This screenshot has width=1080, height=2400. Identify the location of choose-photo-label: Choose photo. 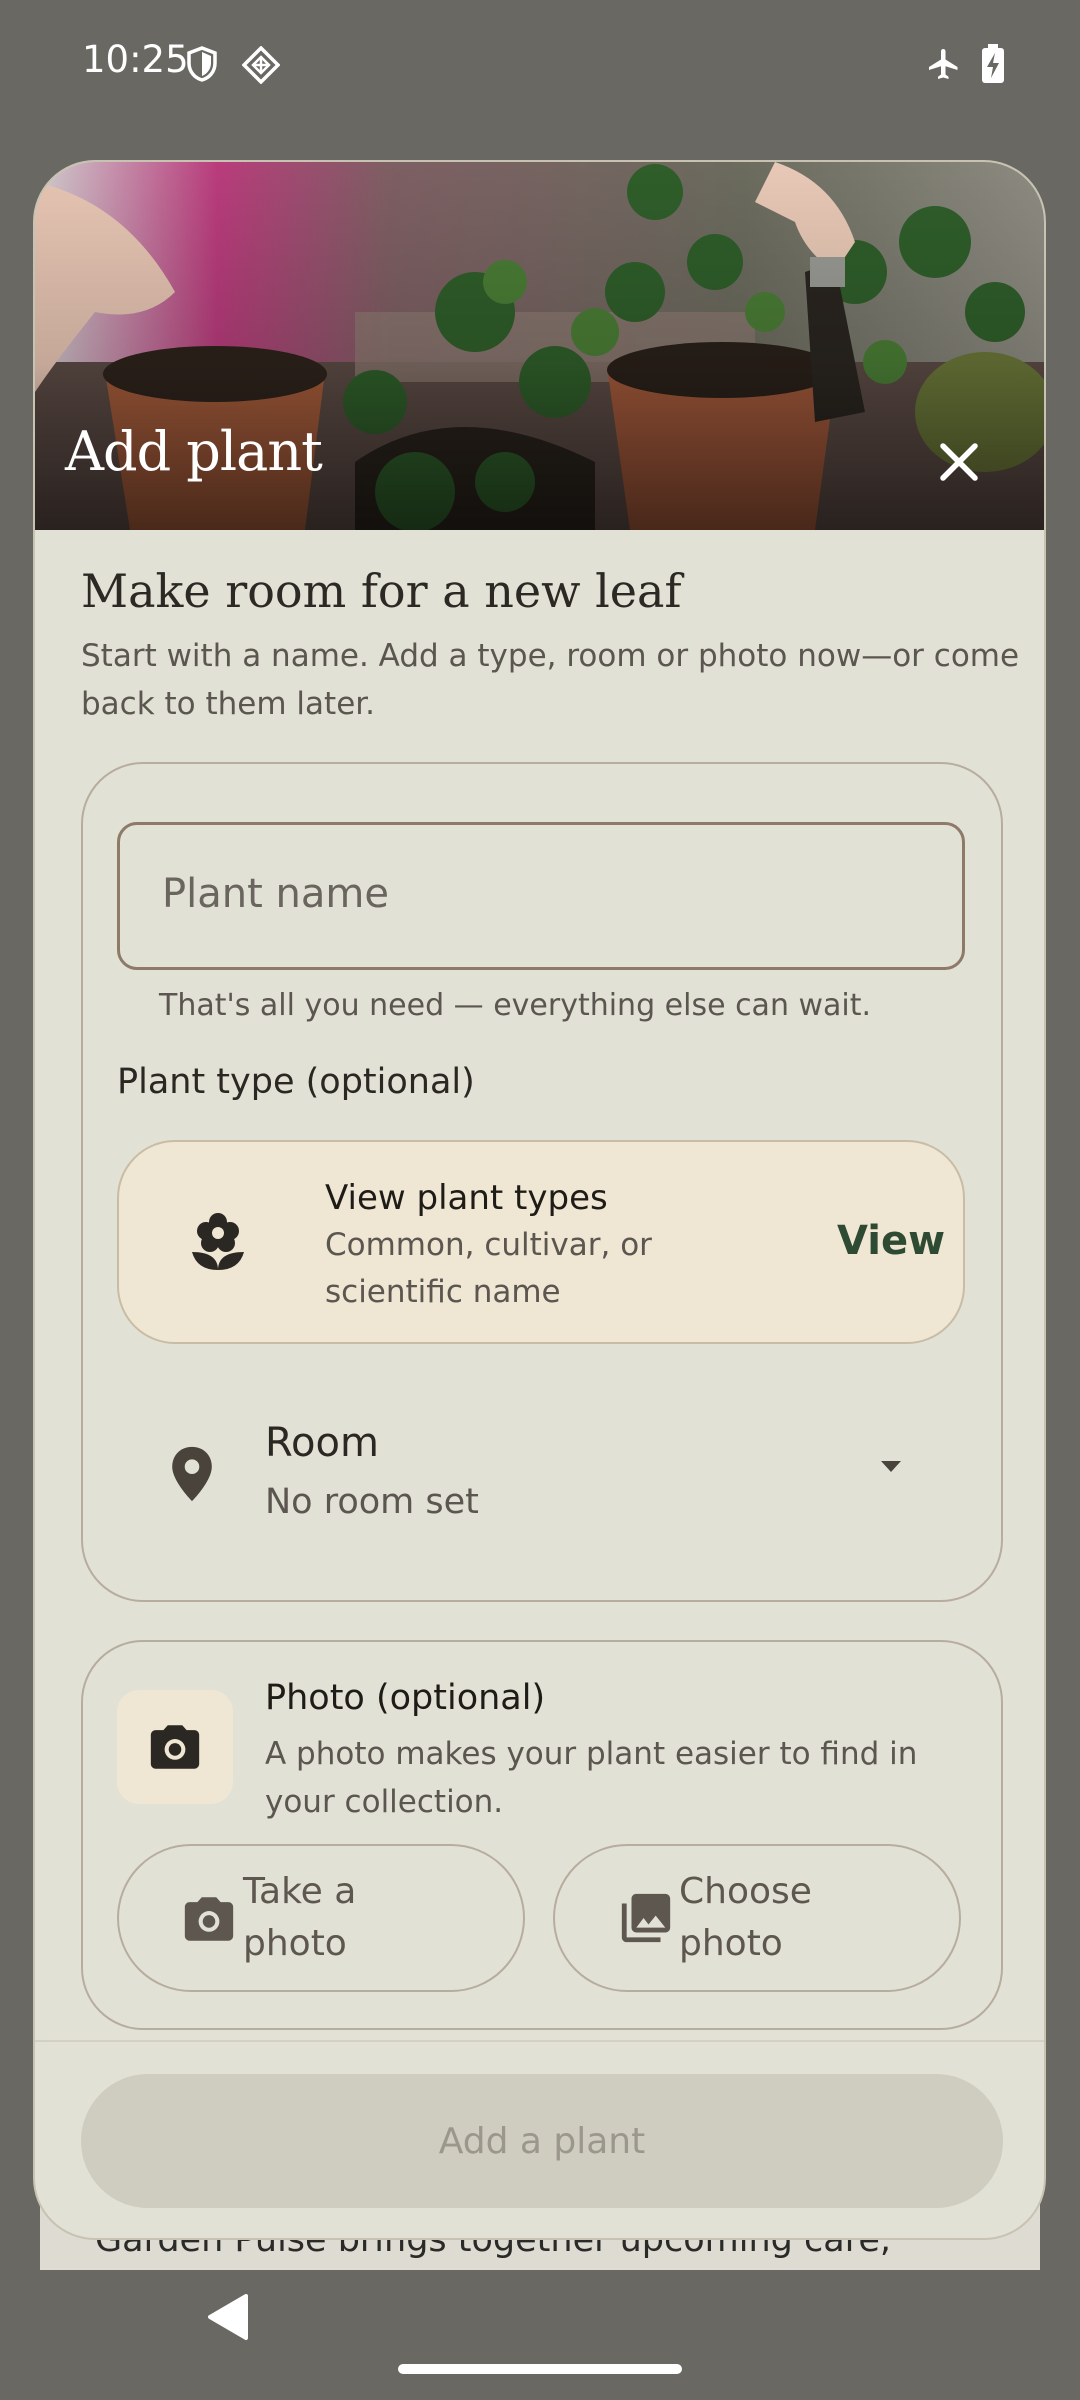
(745, 1917).